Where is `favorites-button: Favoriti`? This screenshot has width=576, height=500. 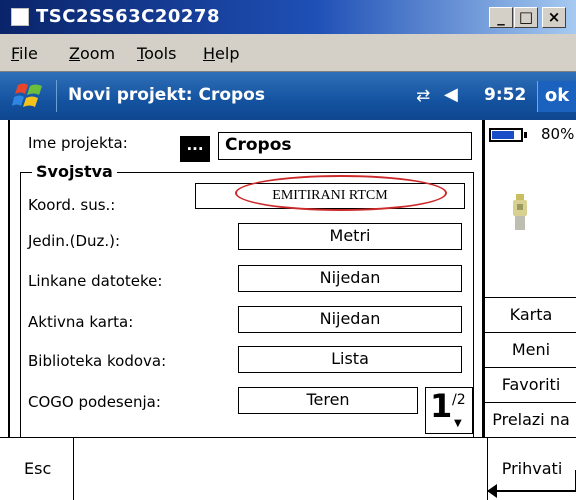
favorites-button: Favoriti is located at coordinates (530, 384).